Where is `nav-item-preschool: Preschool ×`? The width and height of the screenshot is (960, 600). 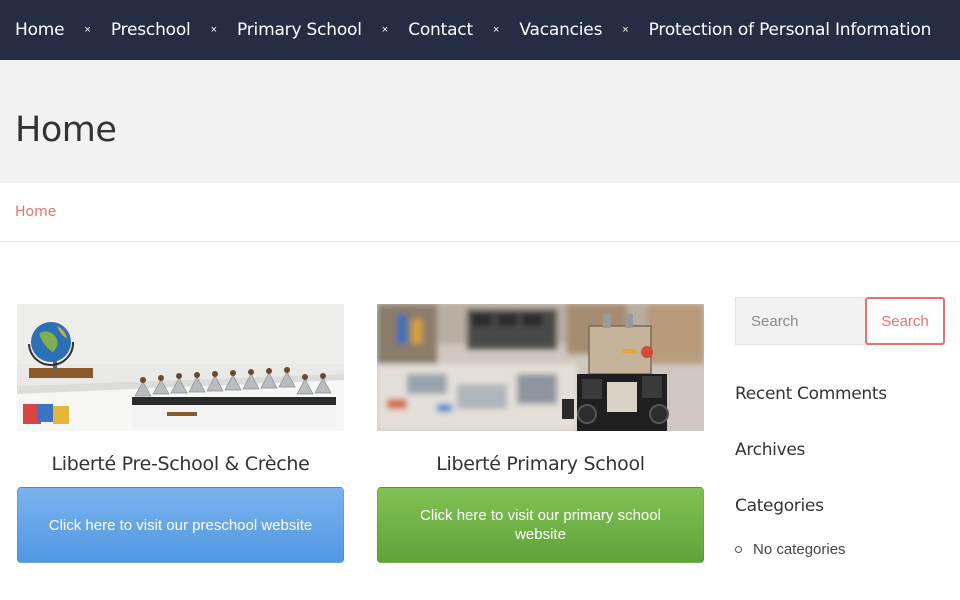 nav-item-preschool: Preschool × is located at coordinates (174, 30).